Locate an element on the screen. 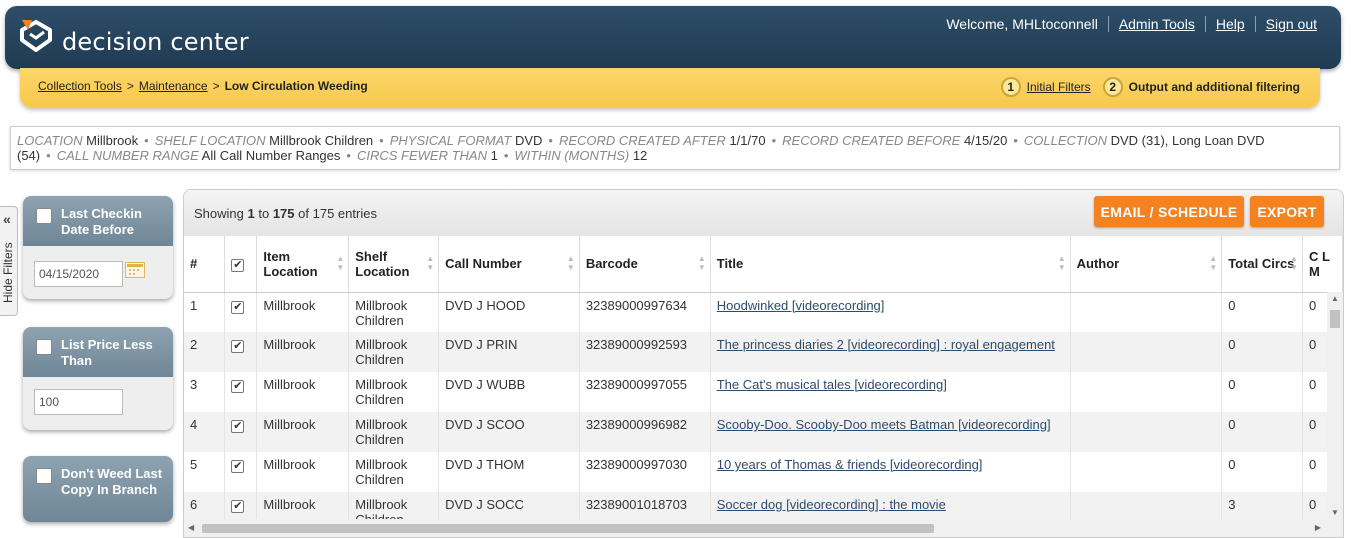  column-header-label: Shelf Location is located at coordinates (382, 263).